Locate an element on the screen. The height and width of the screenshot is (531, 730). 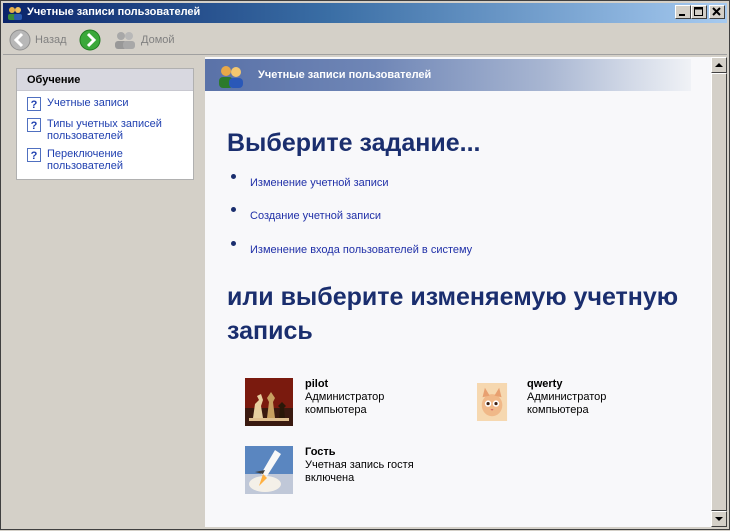
learn-heading: Обучение is located at coordinates (105, 80).